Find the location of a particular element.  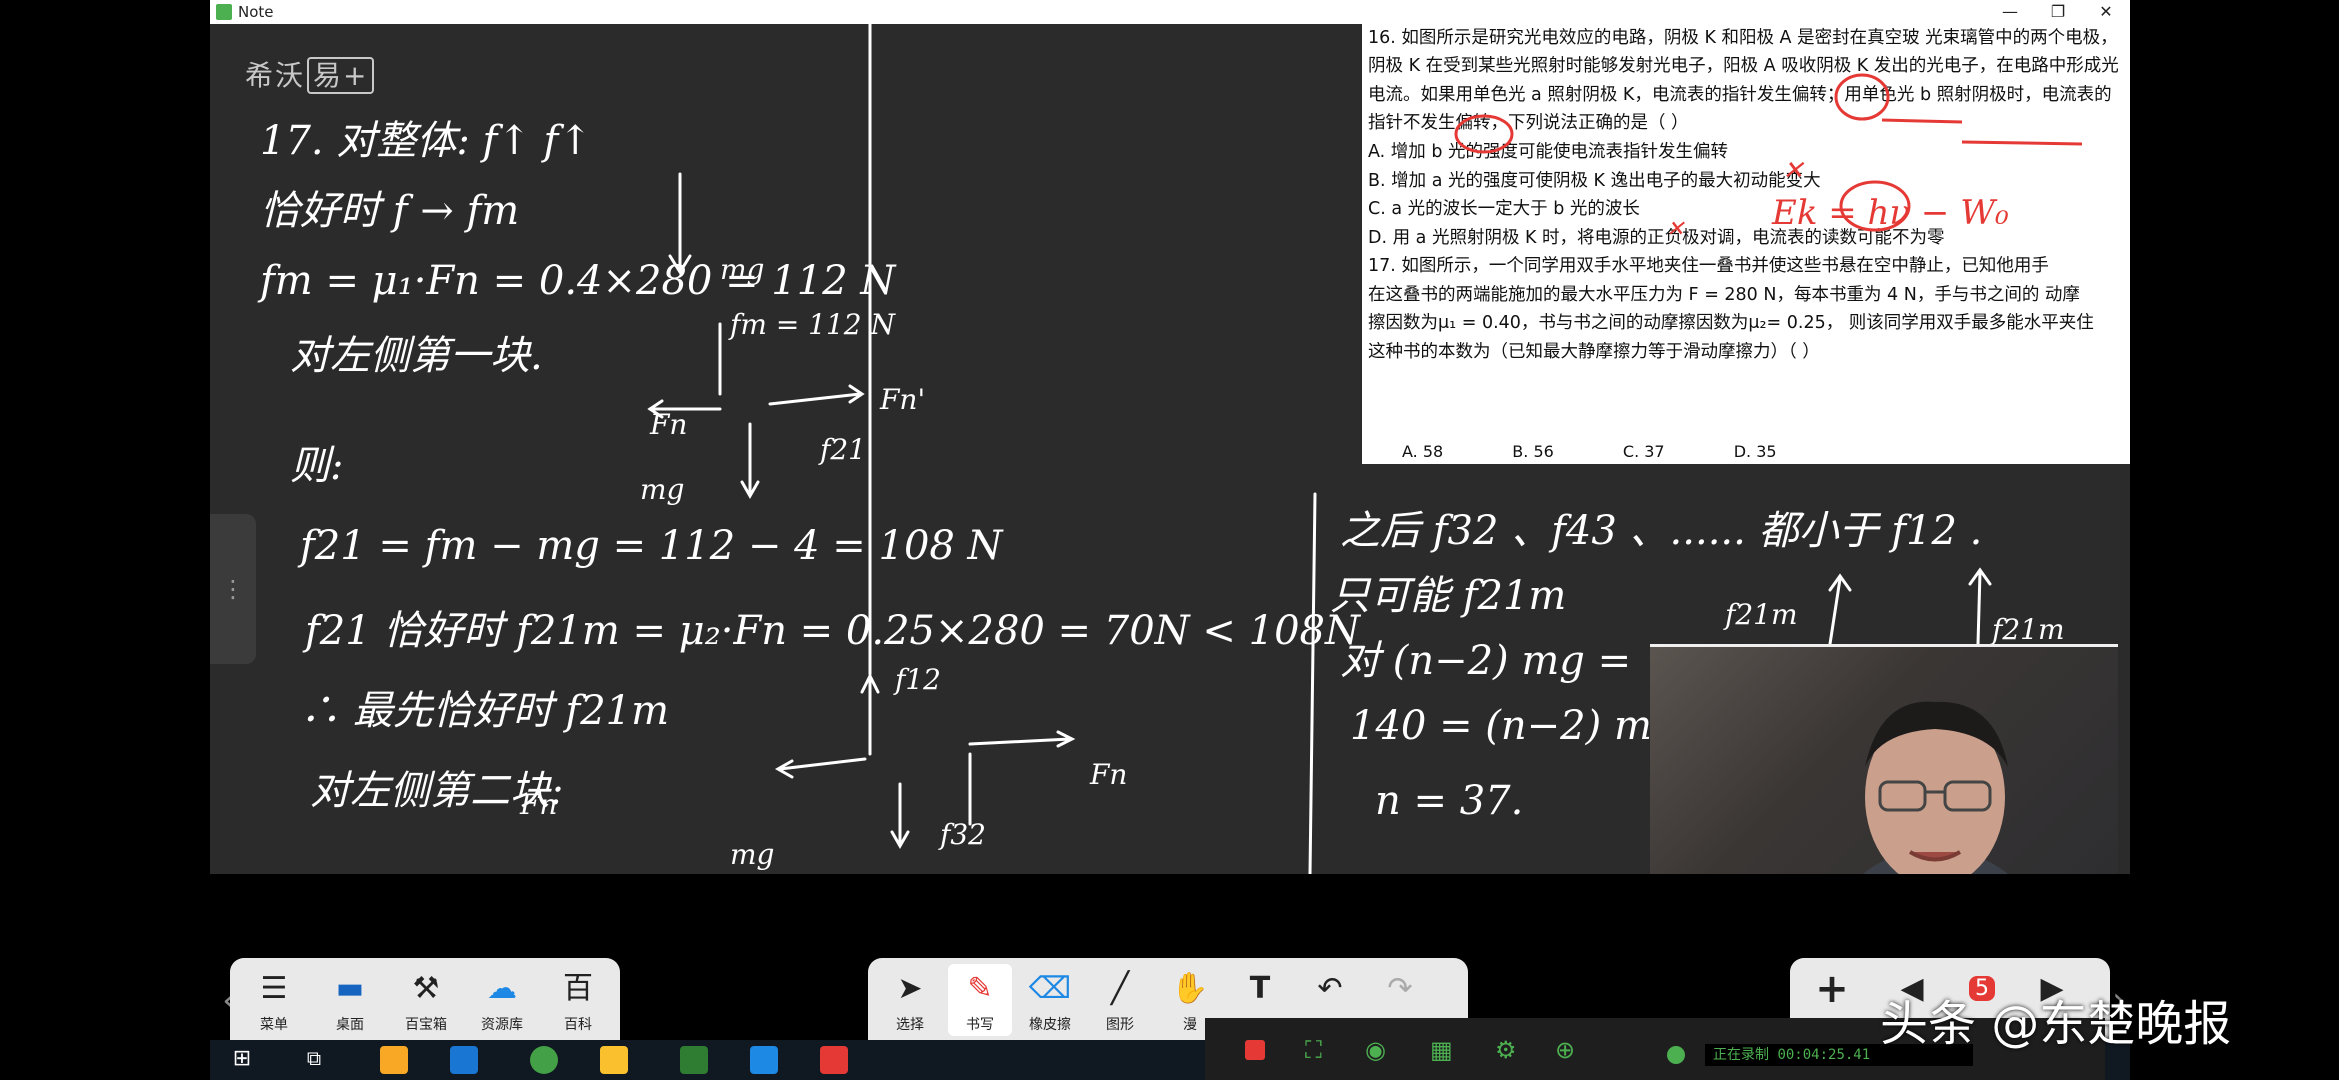

add-page-button: + is located at coordinates (1832, 989).